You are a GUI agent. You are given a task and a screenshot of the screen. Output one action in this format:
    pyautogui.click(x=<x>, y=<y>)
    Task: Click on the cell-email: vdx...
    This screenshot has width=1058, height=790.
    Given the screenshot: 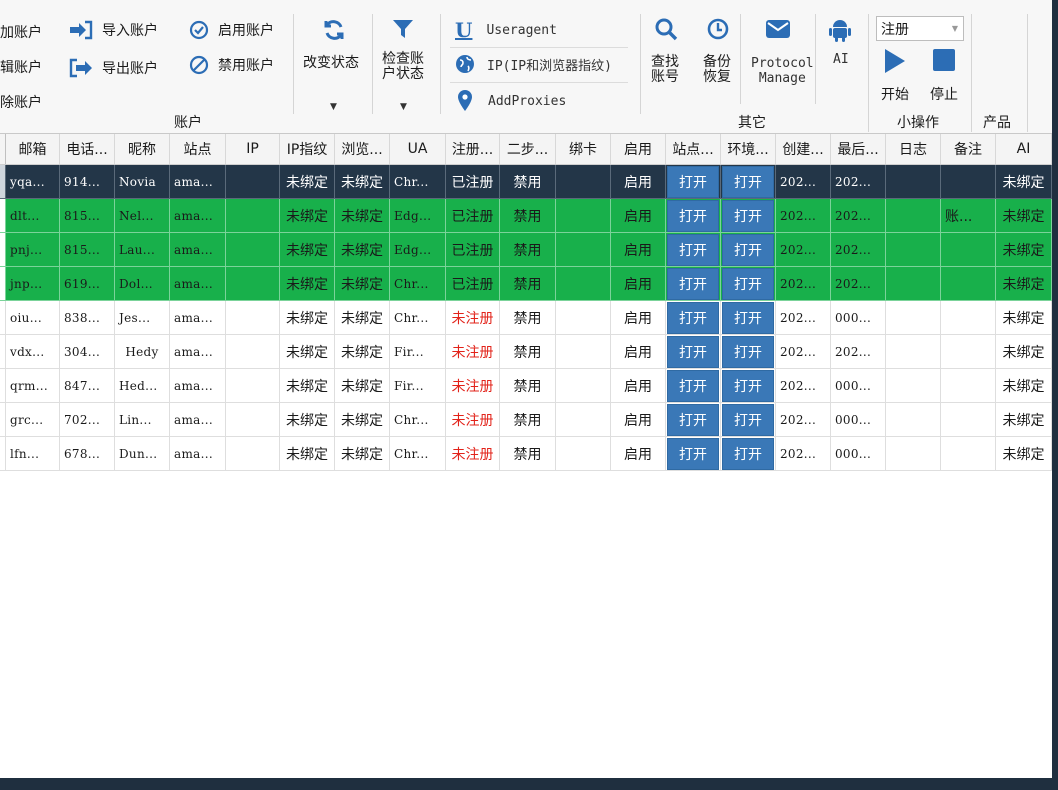 What is the action you would take?
    pyautogui.click(x=33, y=352)
    